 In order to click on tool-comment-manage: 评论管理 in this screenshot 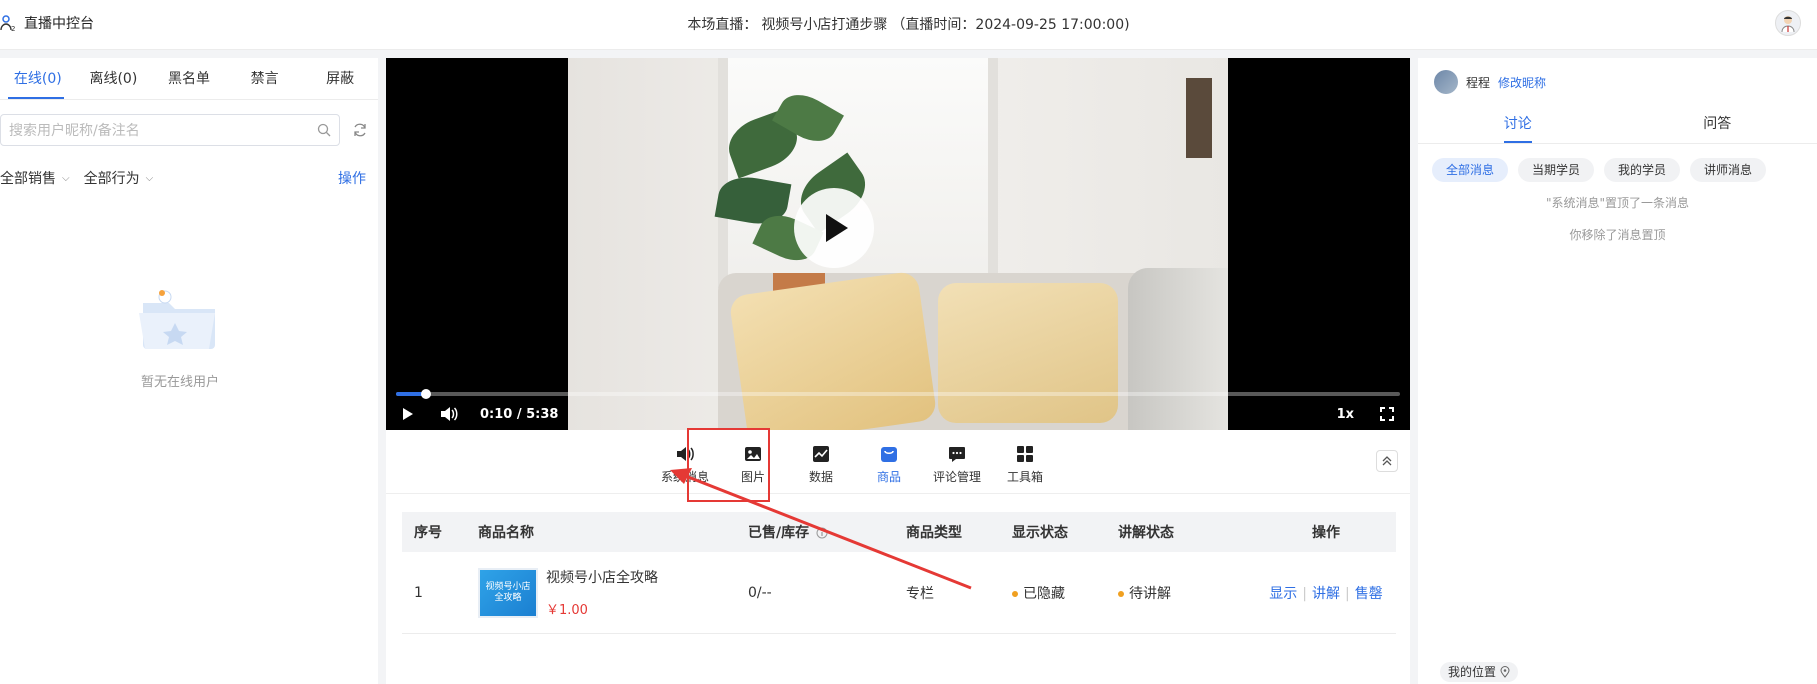, I will do `click(957, 464)`.